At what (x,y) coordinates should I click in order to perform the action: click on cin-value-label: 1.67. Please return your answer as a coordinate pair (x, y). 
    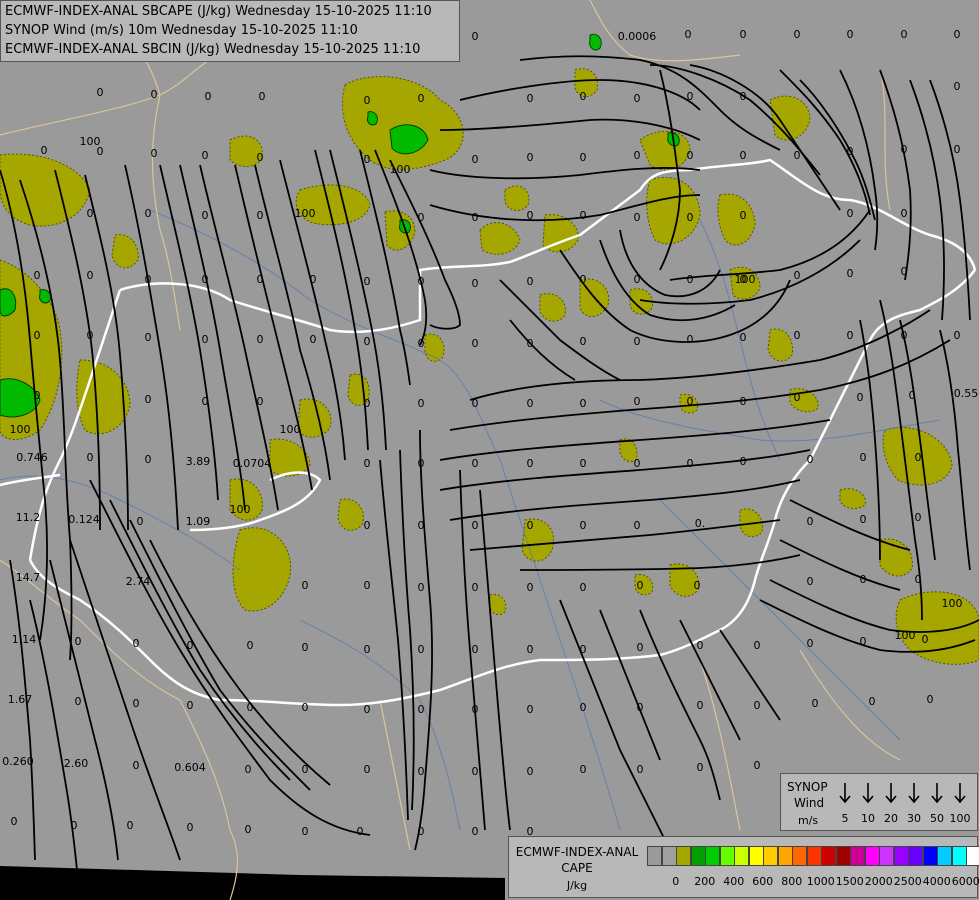
    Looking at the image, I should click on (20, 699).